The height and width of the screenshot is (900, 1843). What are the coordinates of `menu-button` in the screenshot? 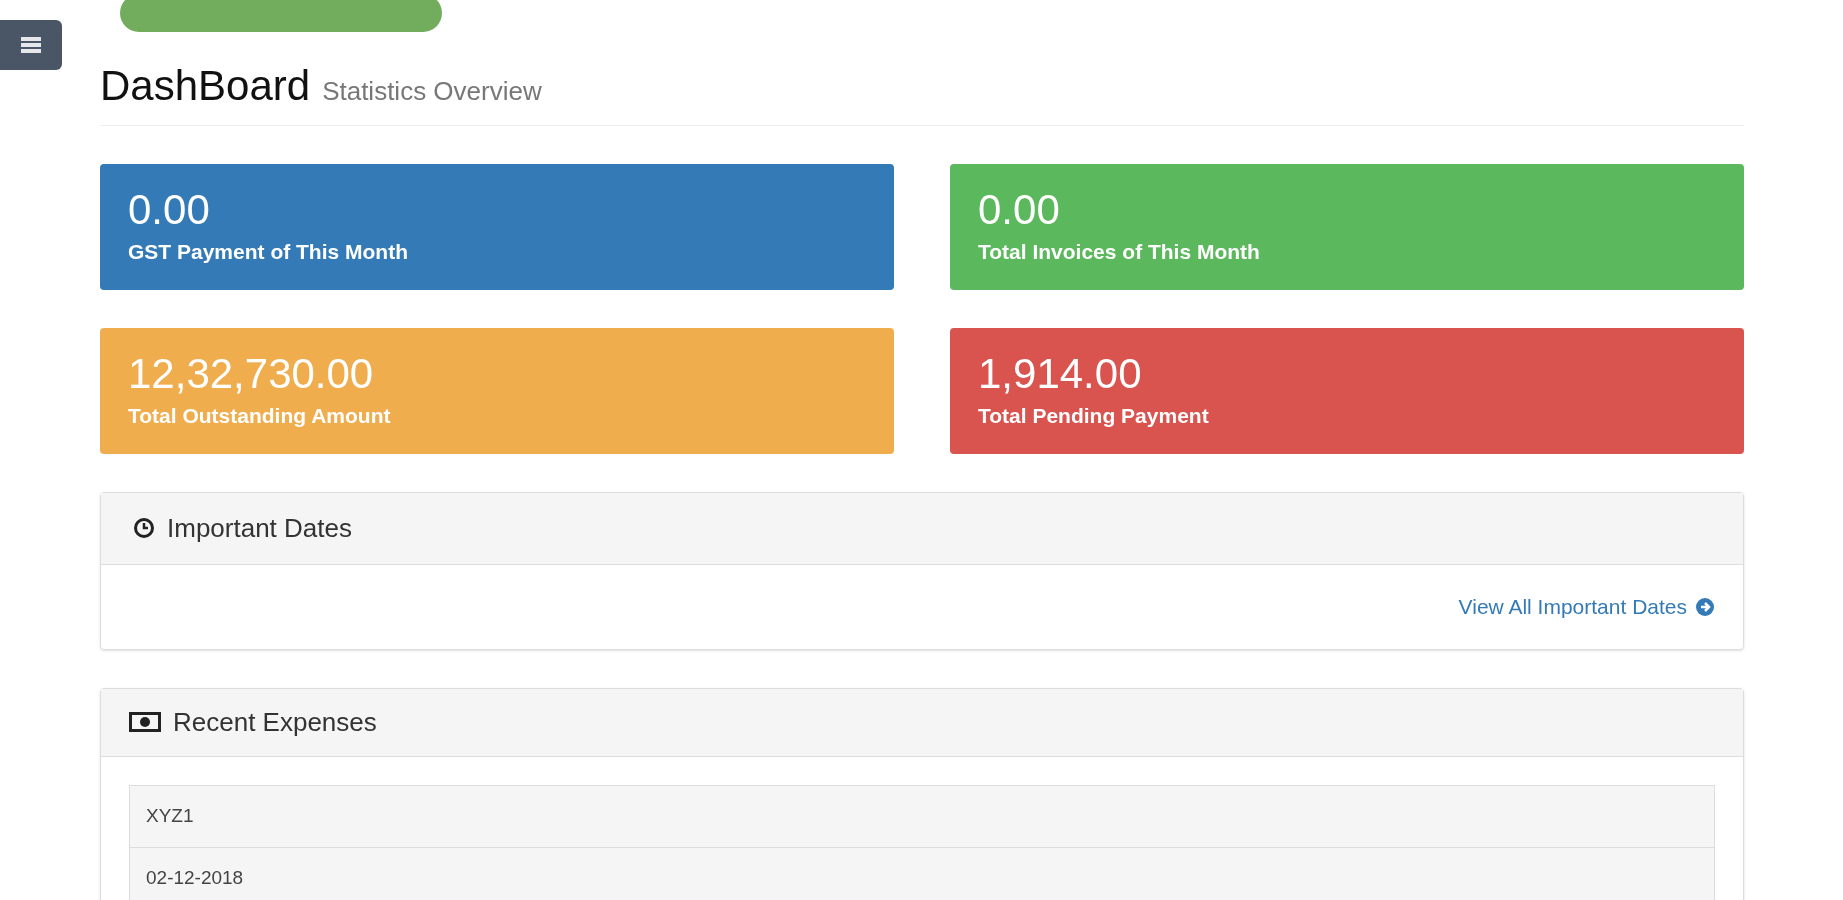 It's located at (31, 45).